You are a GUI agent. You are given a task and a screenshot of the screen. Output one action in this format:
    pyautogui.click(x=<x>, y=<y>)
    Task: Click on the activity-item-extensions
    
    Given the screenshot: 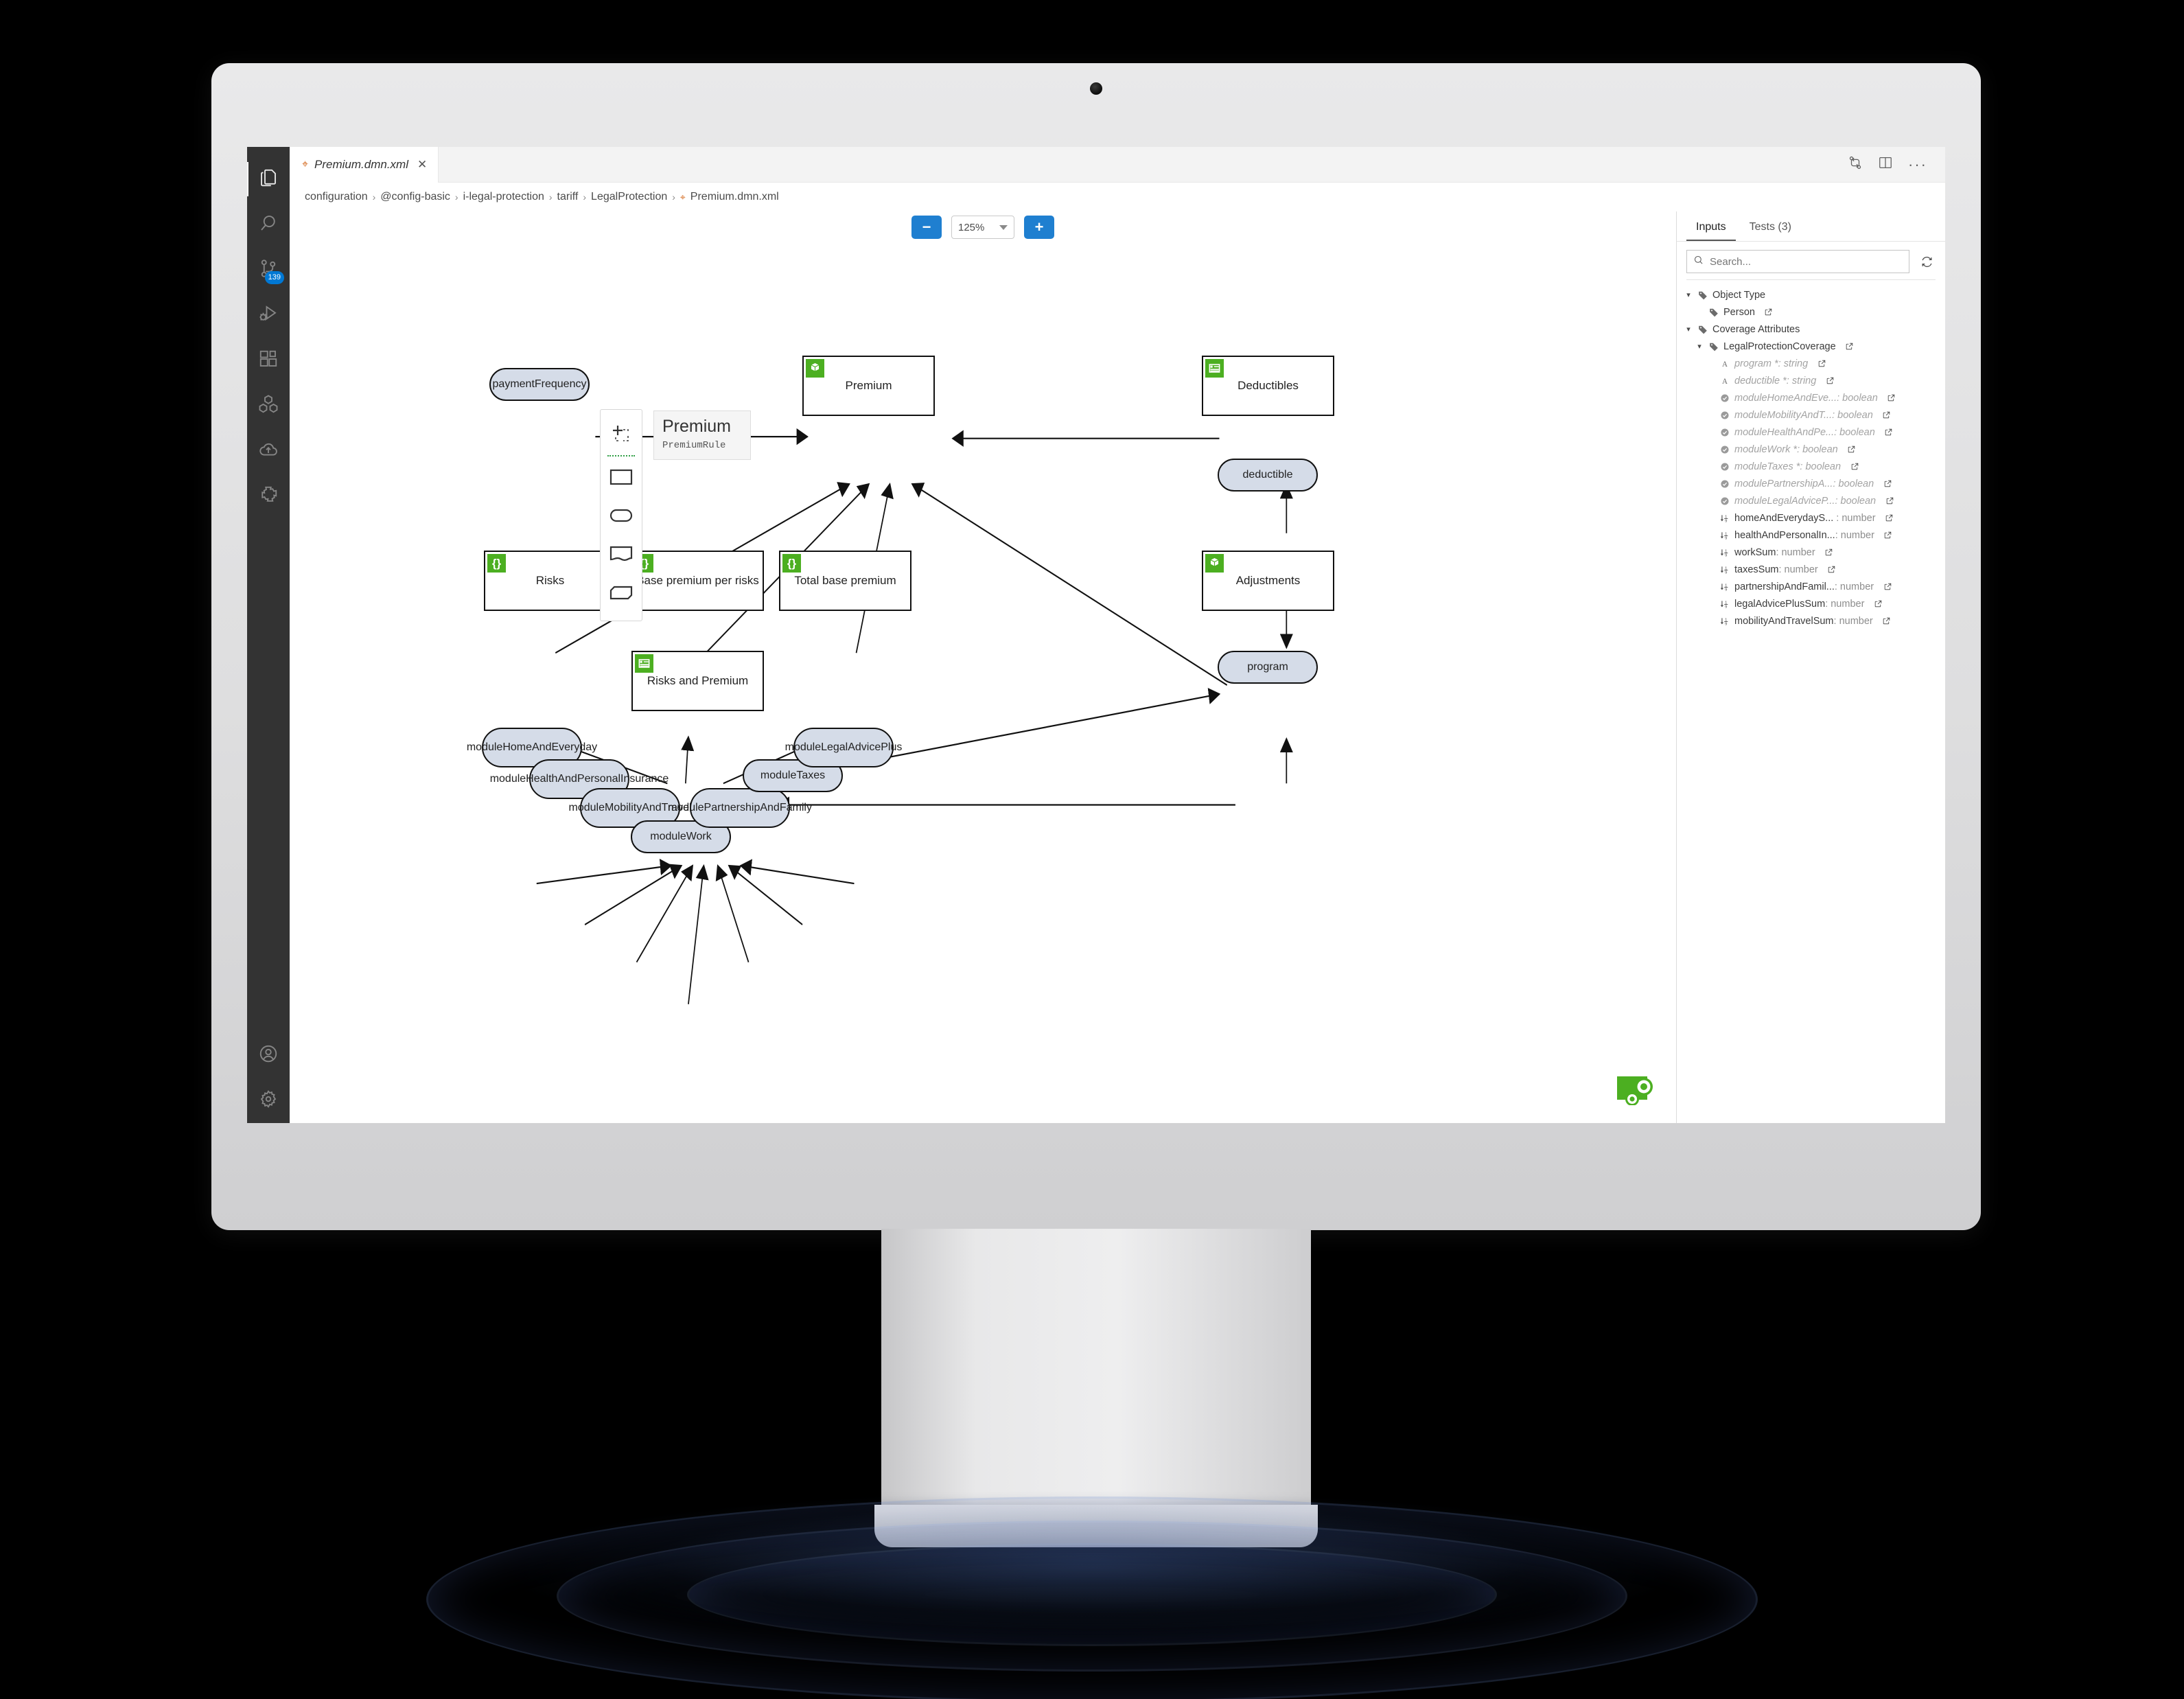 What is the action you would take?
    pyautogui.click(x=268, y=360)
    